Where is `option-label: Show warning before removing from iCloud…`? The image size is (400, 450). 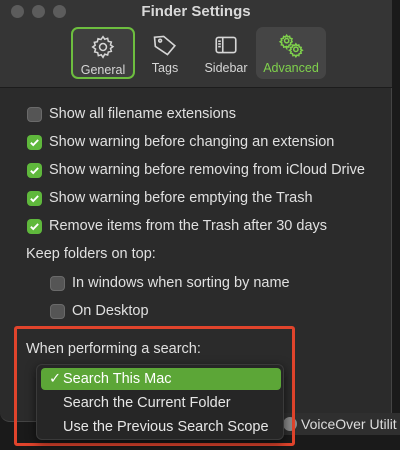 option-label: Show warning before removing from iCloud… is located at coordinates (207, 170).